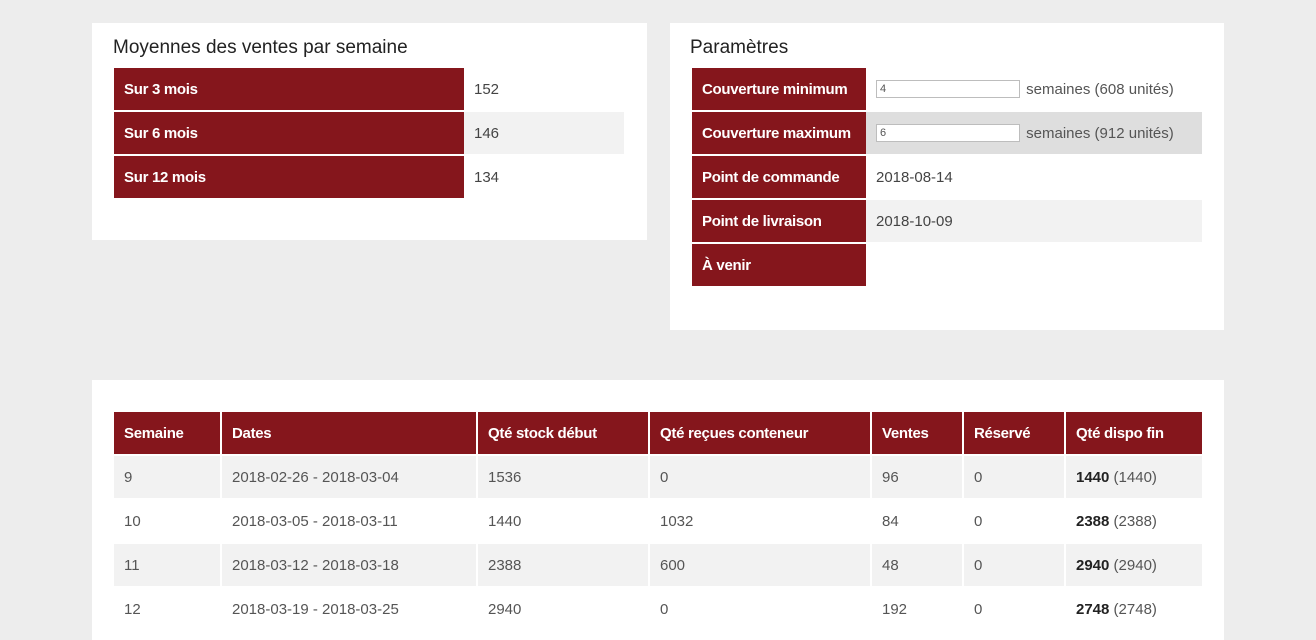 This screenshot has width=1316, height=640. I want to click on available-end-paren: (2940), so click(1135, 565).